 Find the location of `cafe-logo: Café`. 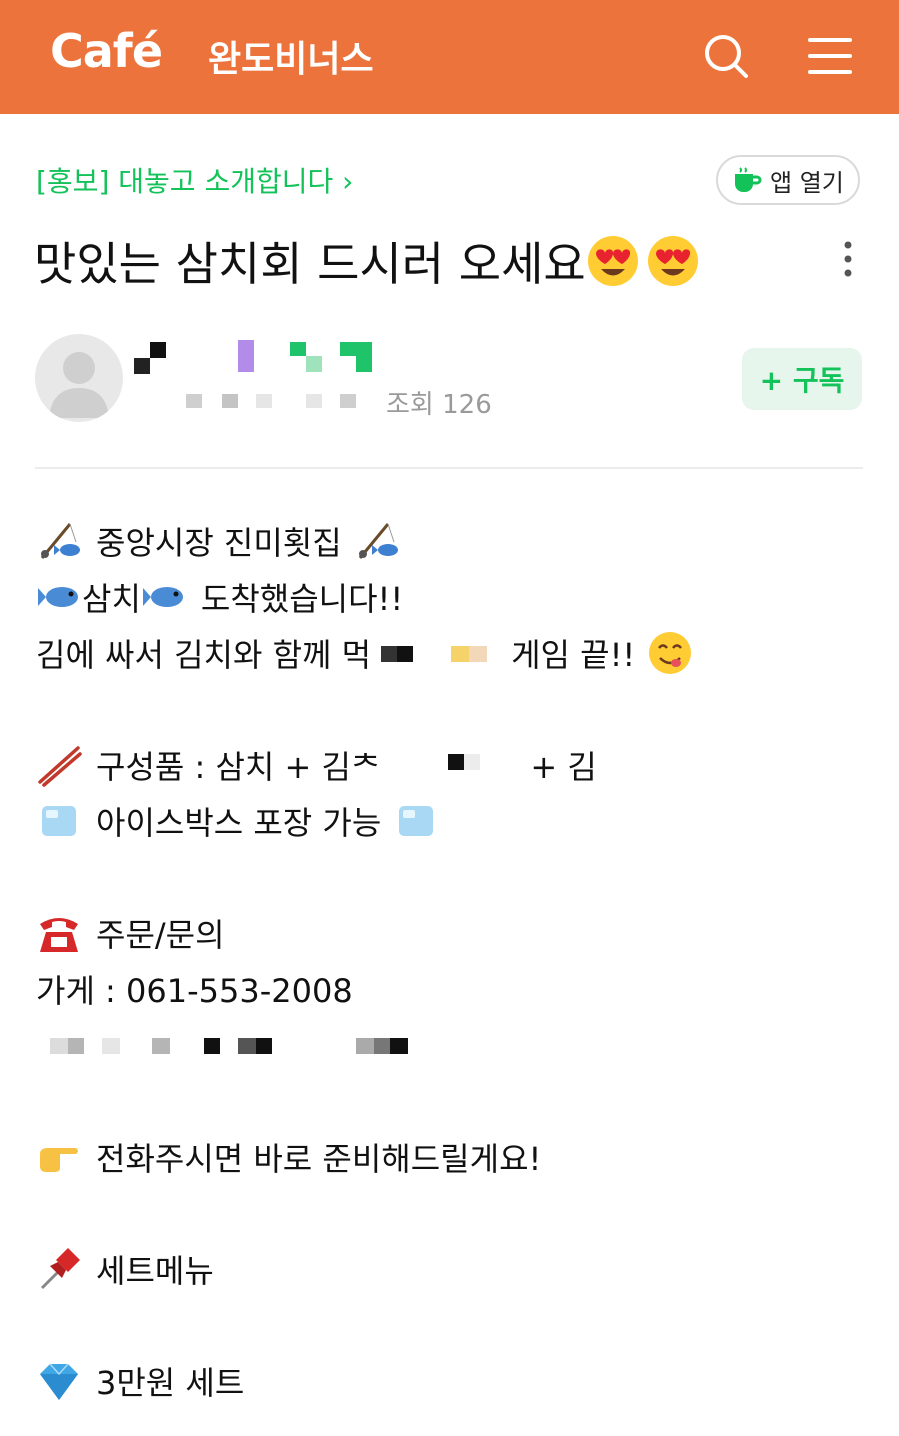

cafe-logo: Café is located at coordinates (106, 51).